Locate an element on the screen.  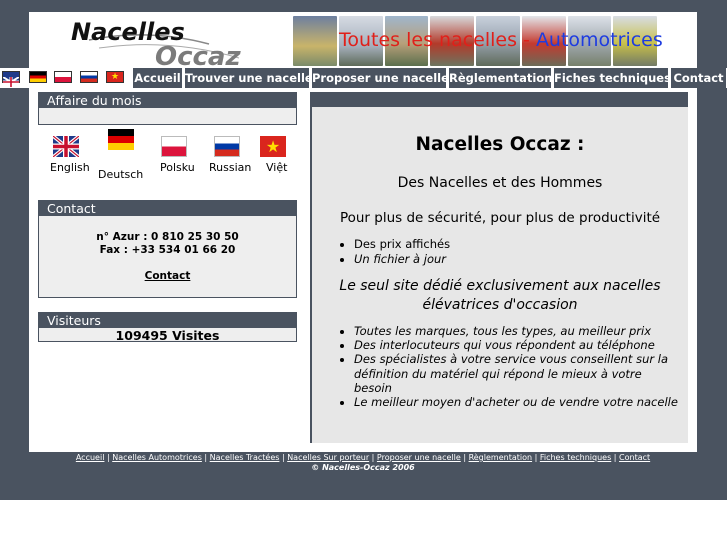
banner-tagline-part2: Automotrices is located at coordinates (599, 40).